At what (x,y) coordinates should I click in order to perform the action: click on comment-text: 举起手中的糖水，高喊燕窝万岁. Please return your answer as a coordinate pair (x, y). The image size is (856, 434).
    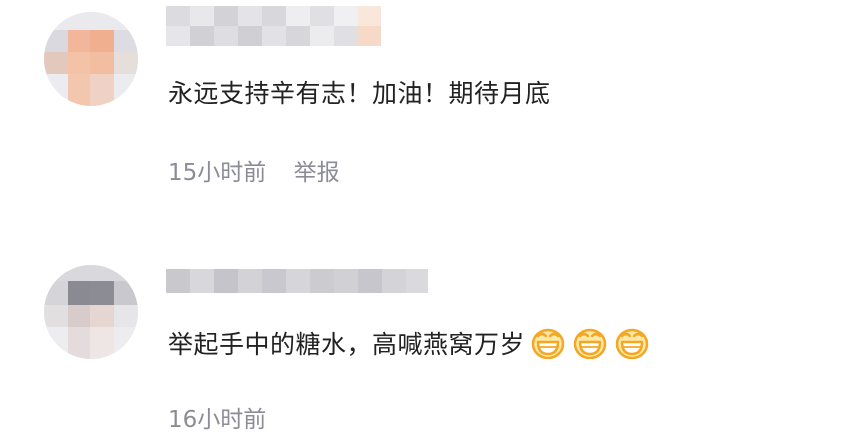
    Looking at the image, I should click on (347, 344).